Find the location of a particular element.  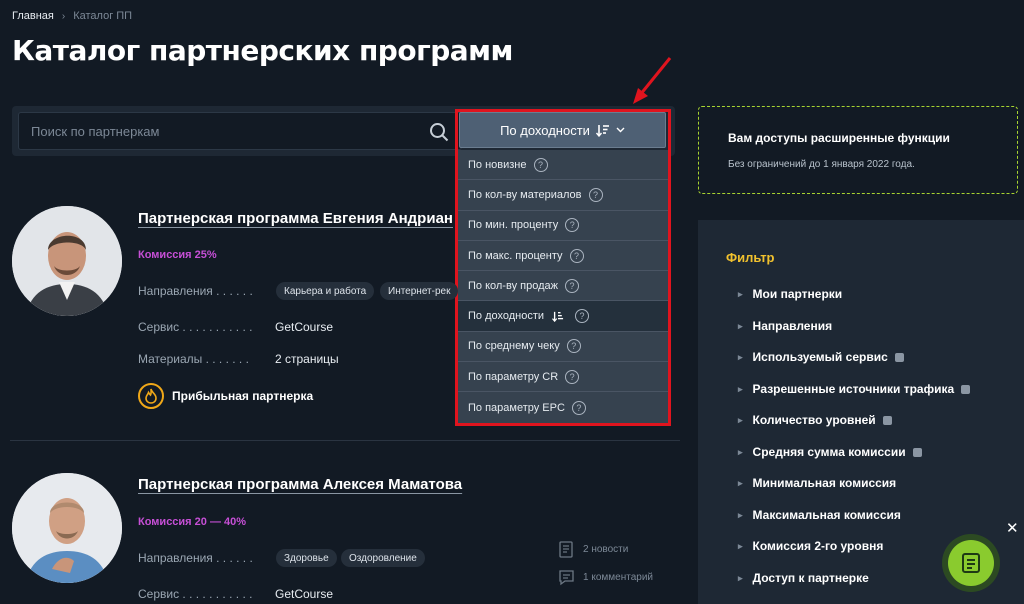

filter-item-label: Разрешенные источники трафика is located at coordinates (853, 389).